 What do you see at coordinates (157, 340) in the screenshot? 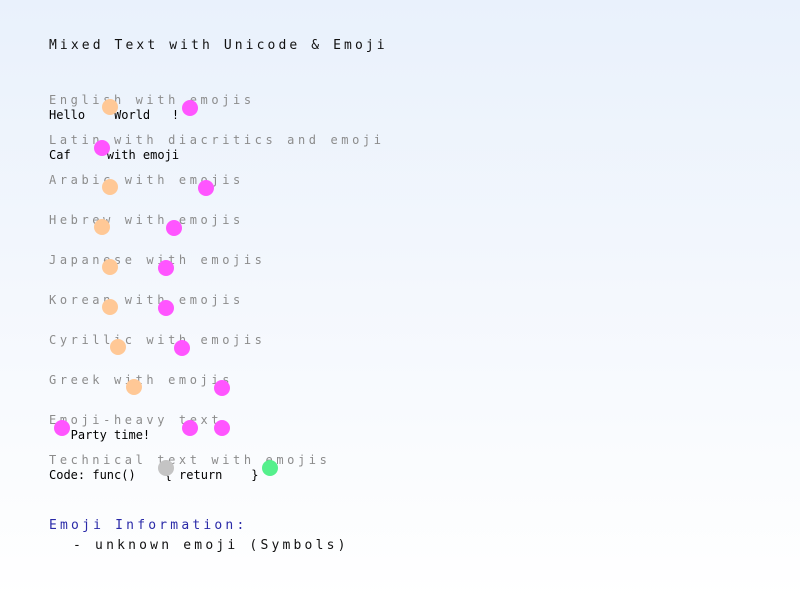
I see `sample-label: Cyrillic with emojis` at bounding box center [157, 340].